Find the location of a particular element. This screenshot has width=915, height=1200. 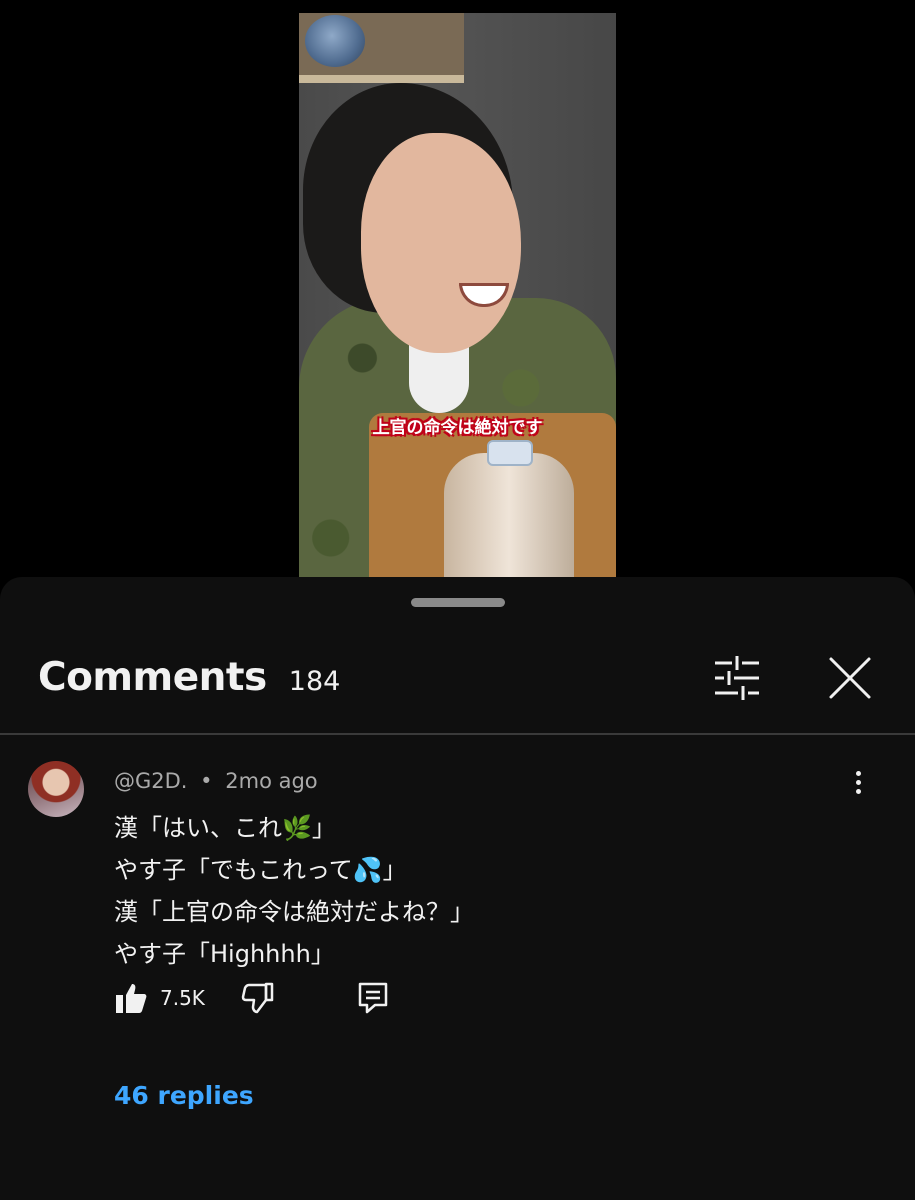

thumbs-up-icon is located at coordinates (131, 998).